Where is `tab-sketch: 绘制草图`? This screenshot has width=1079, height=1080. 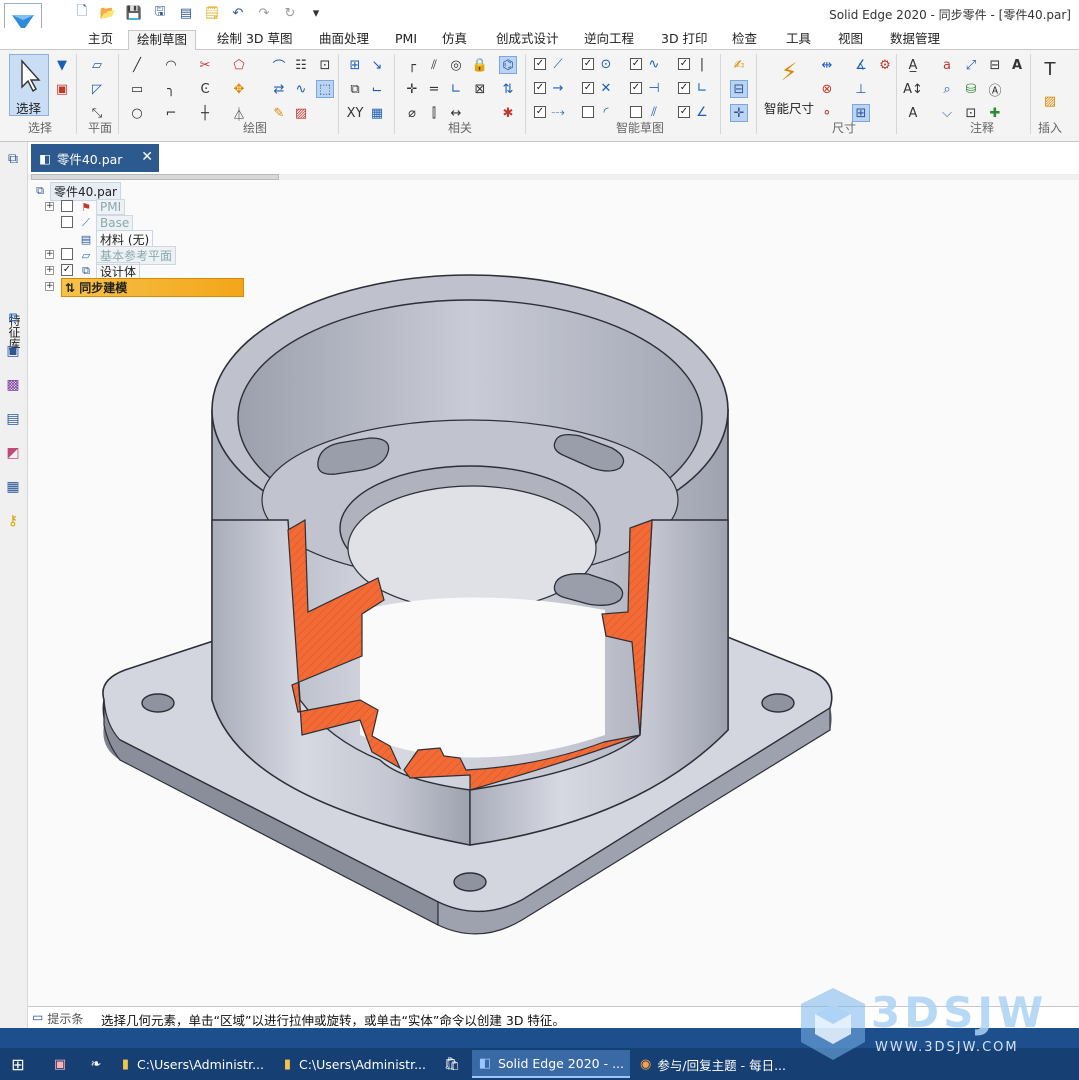
tab-sketch: 绘制草图 is located at coordinates (162, 40).